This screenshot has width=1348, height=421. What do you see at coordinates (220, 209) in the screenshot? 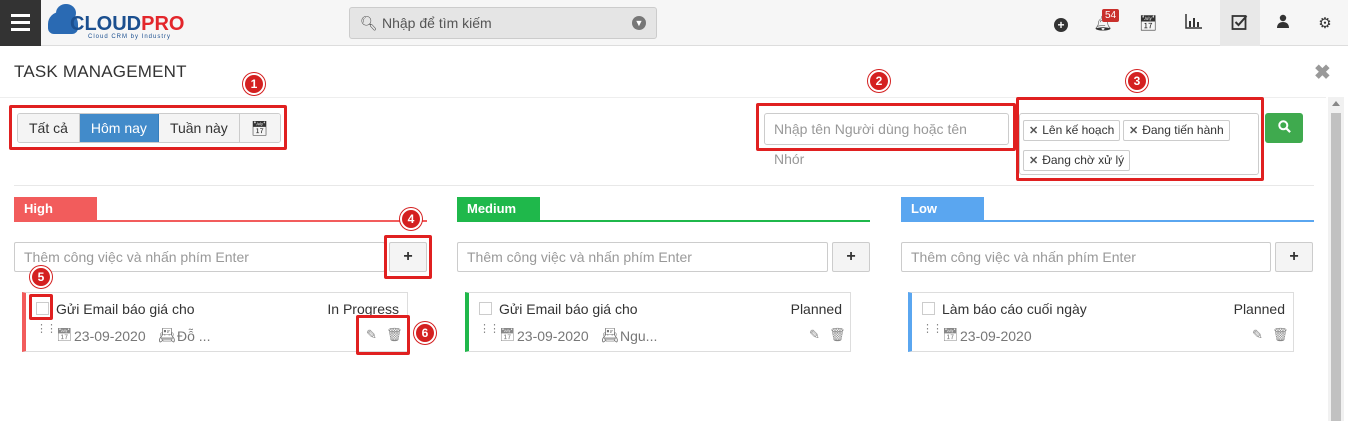
I see `column-header-high: High` at bounding box center [220, 209].